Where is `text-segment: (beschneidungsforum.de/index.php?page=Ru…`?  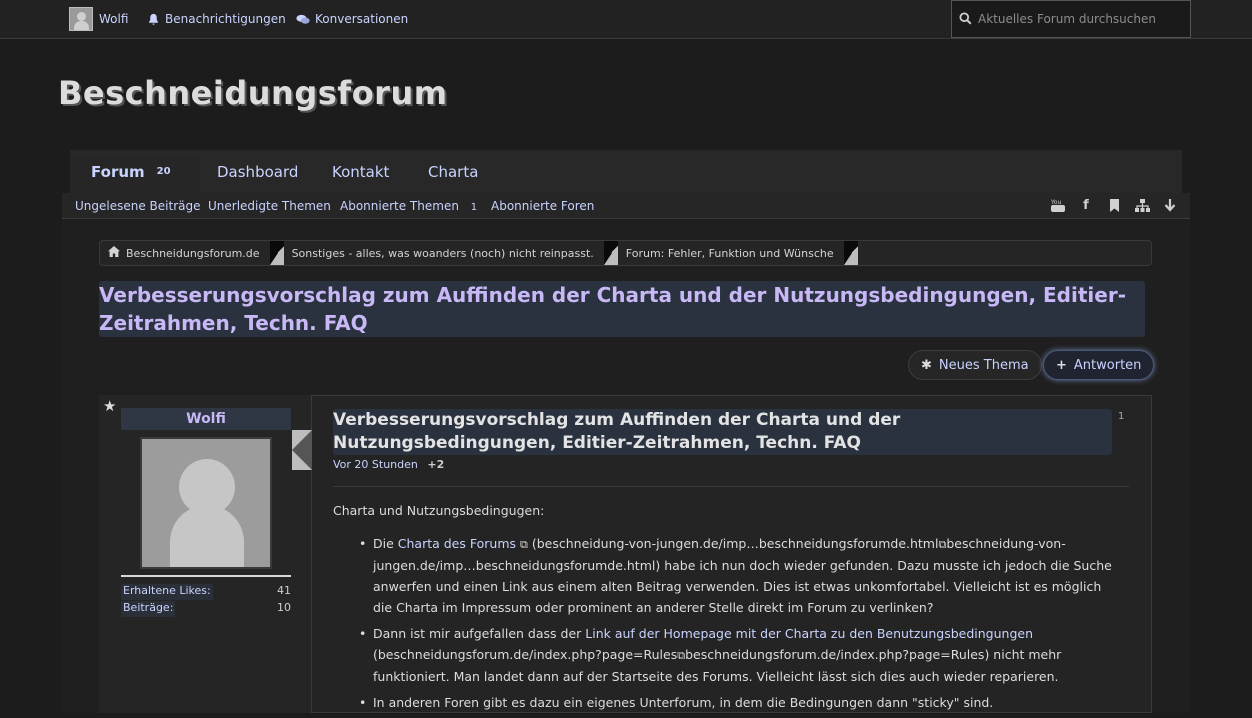
text-segment: (beschneidungsforum.de/index.php?page=Ru… is located at coordinates (525, 654).